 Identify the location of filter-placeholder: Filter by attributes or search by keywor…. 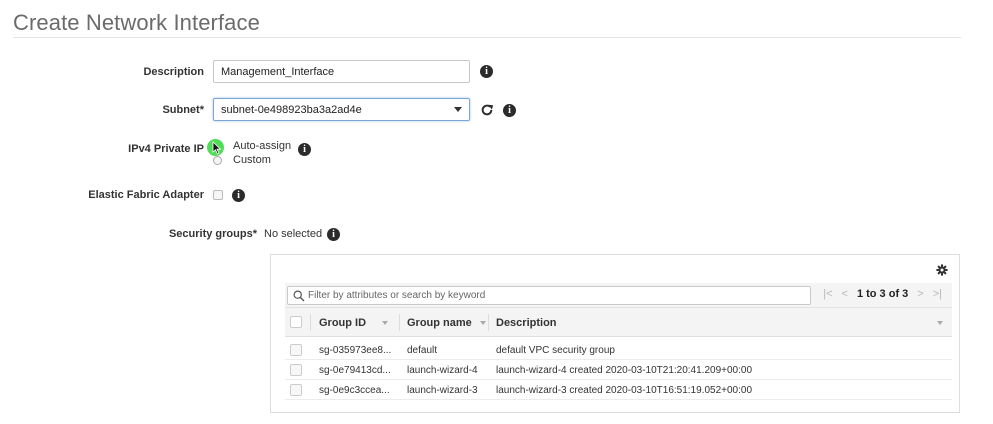
(397, 295).